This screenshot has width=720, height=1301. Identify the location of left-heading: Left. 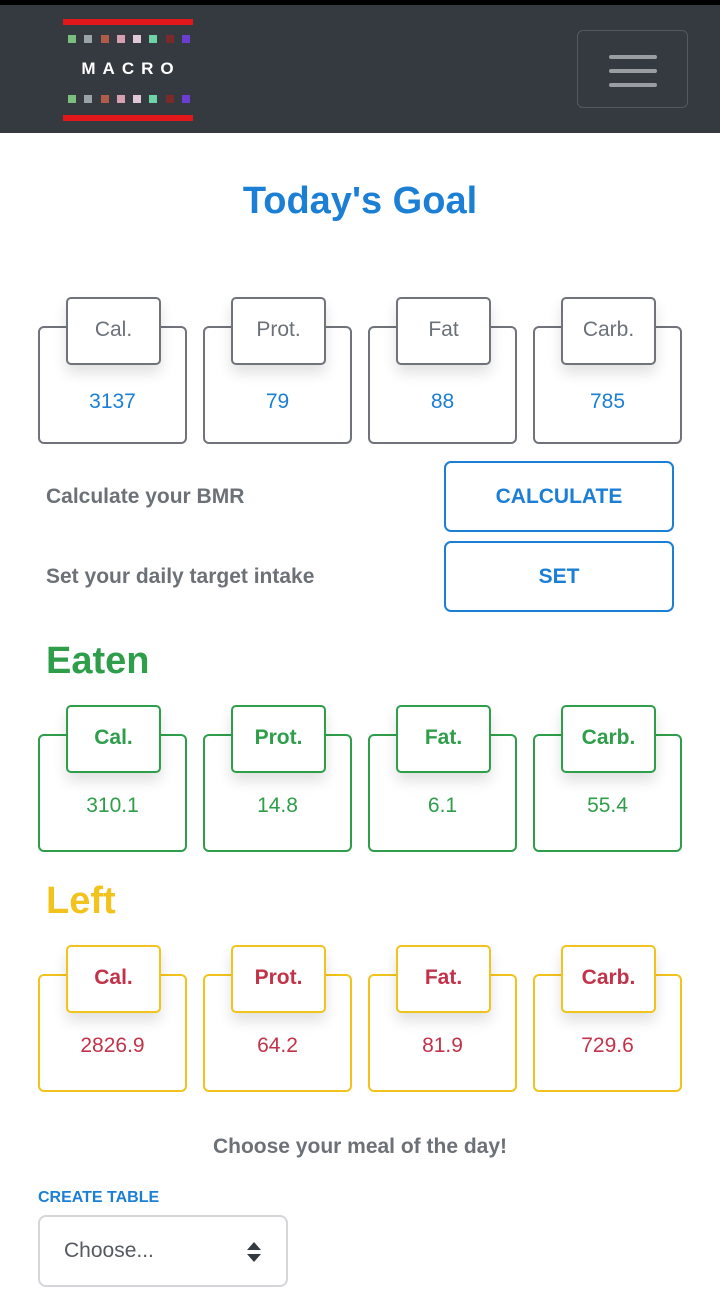
(81, 901).